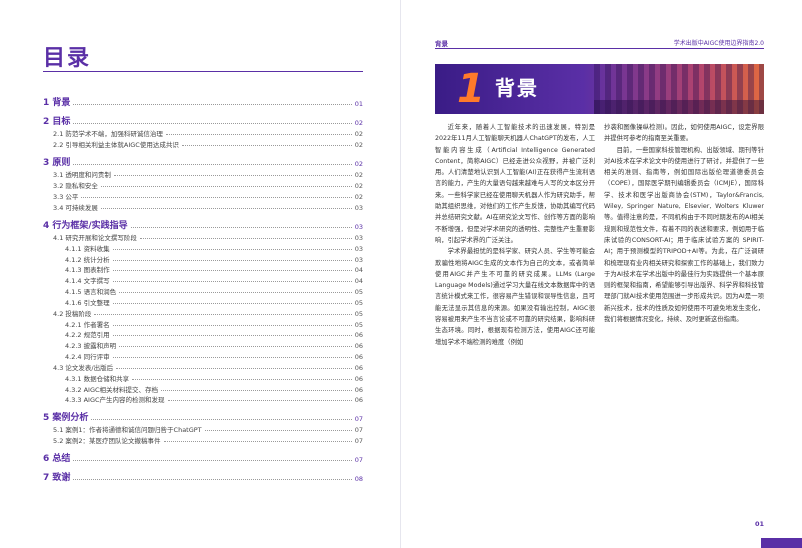 This screenshot has height=548, width=802. What do you see at coordinates (75, 186) in the screenshot?
I see `toc-entry-label: 3.2 隐私和安全` at bounding box center [75, 186].